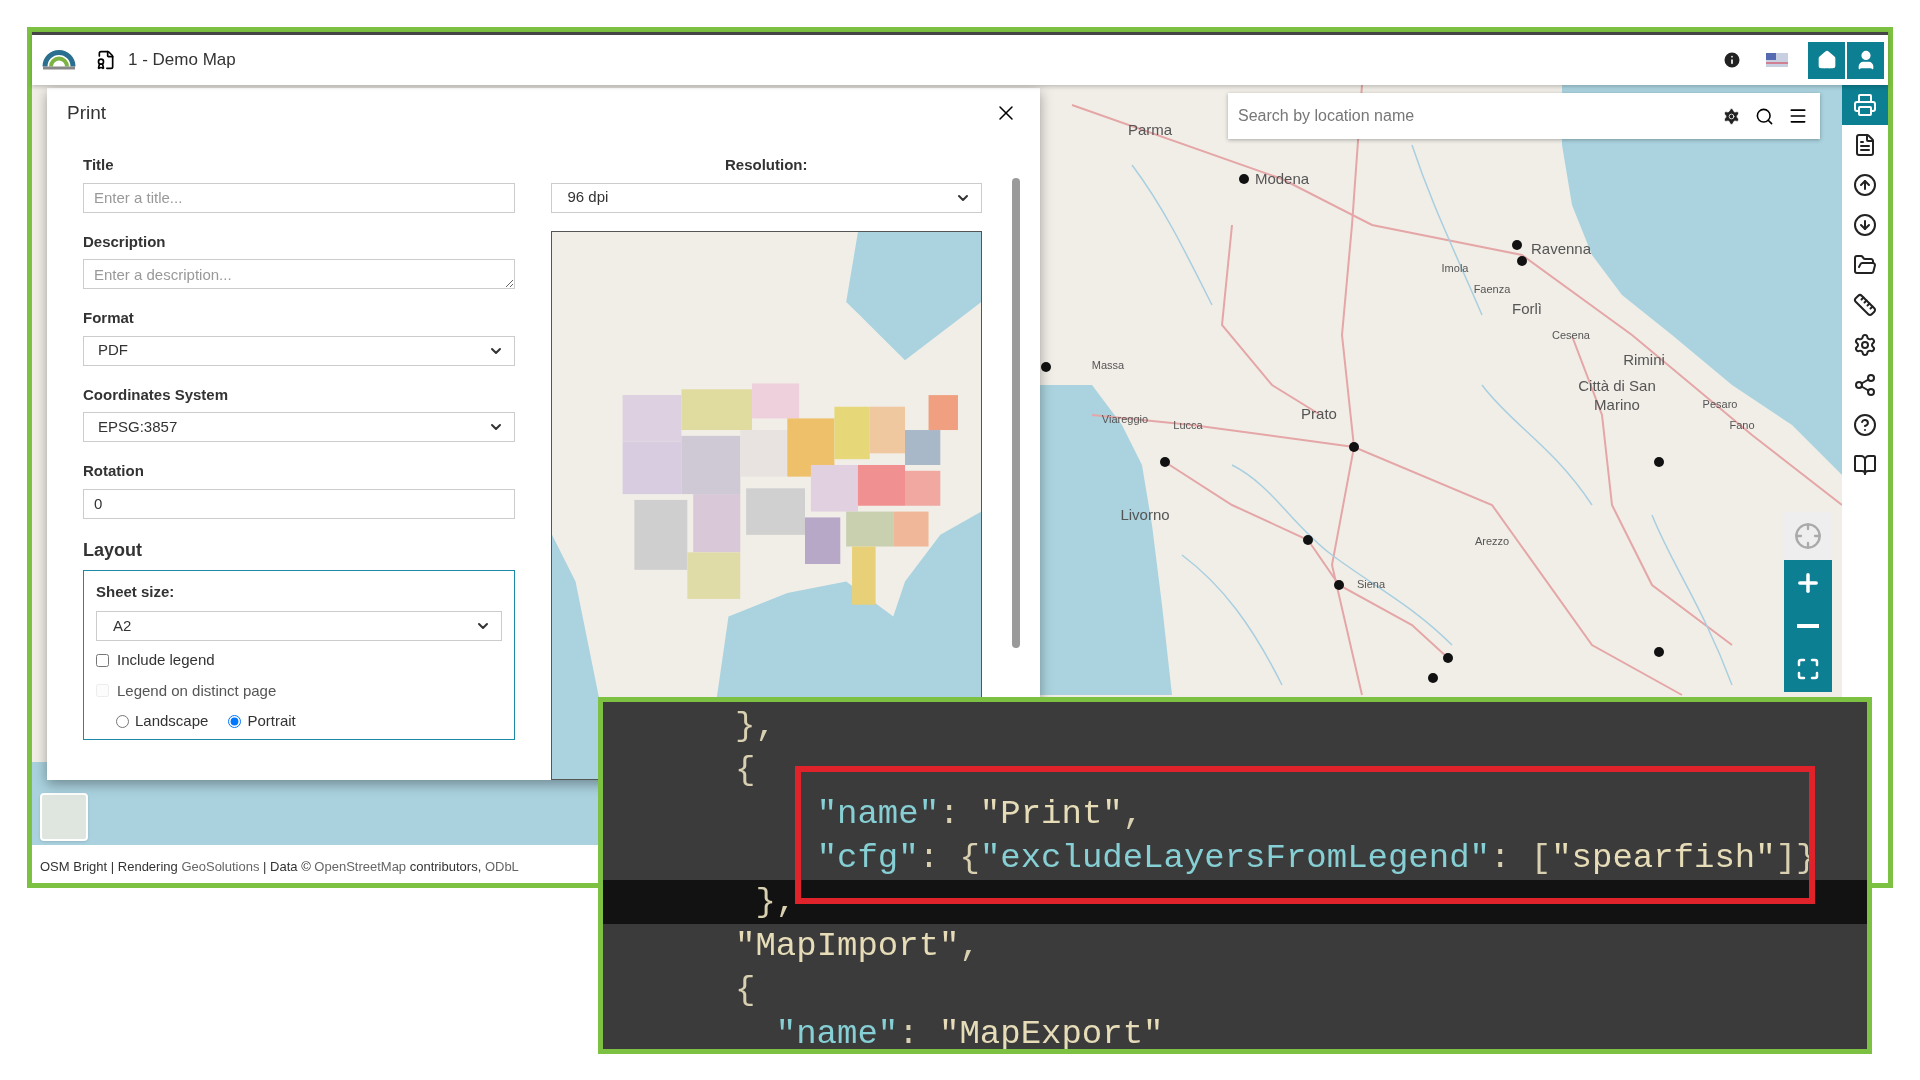 The image size is (1920, 1080). What do you see at coordinates (1865, 225) in the screenshot?
I see `download-icon` at bounding box center [1865, 225].